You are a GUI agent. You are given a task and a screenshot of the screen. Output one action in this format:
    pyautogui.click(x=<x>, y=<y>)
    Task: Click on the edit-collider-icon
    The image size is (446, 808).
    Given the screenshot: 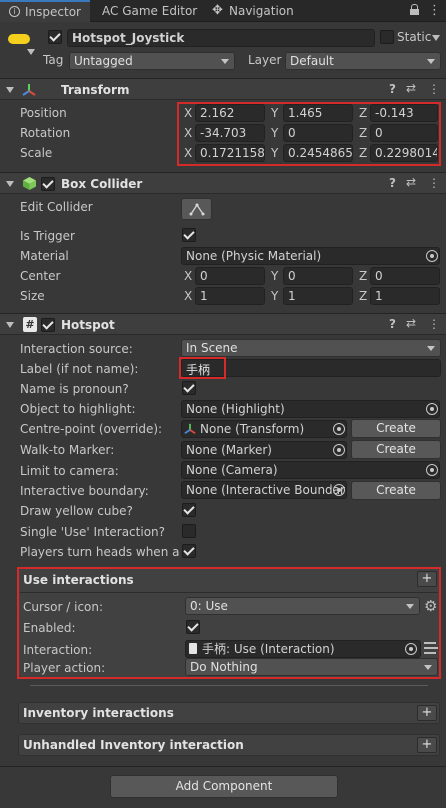 What is the action you would take?
    pyautogui.click(x=196, y=209)
    